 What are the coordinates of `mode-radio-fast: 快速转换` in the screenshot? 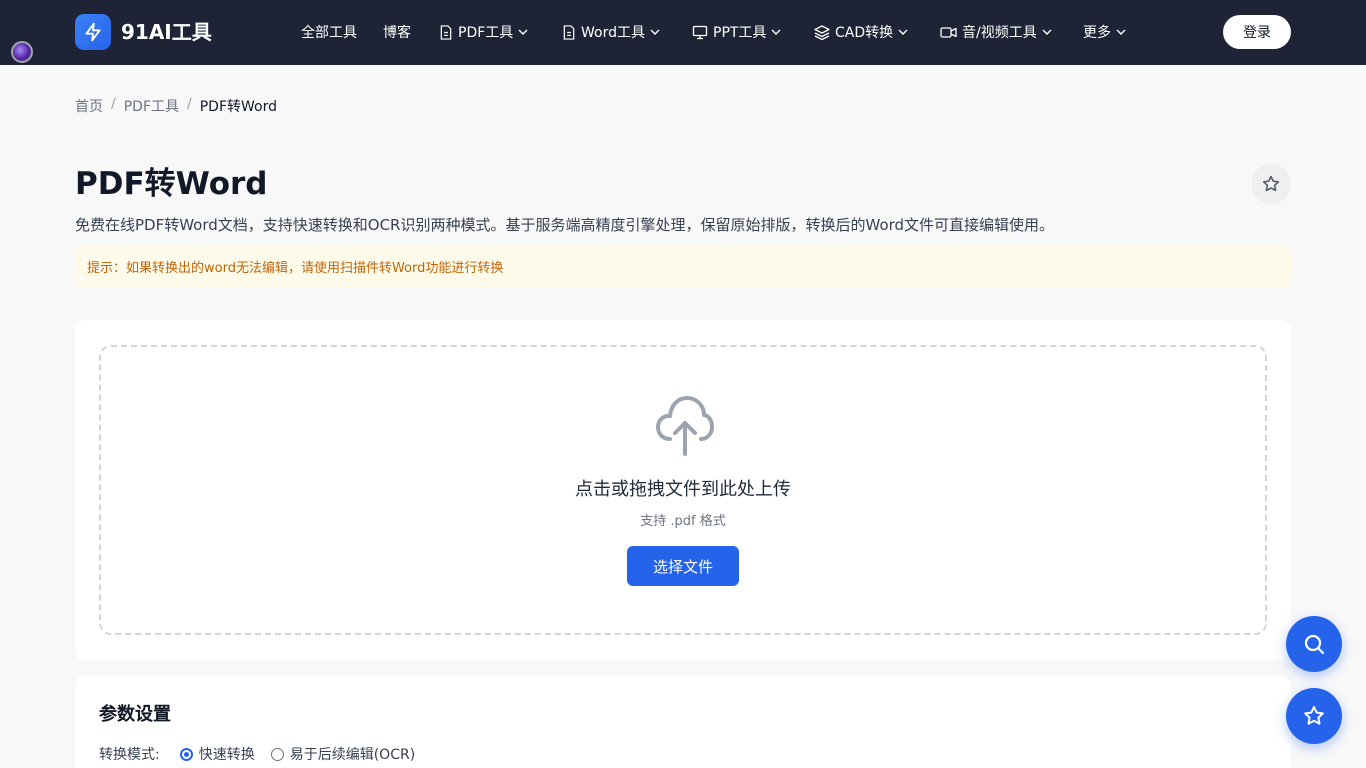 It's located at (217, 754).